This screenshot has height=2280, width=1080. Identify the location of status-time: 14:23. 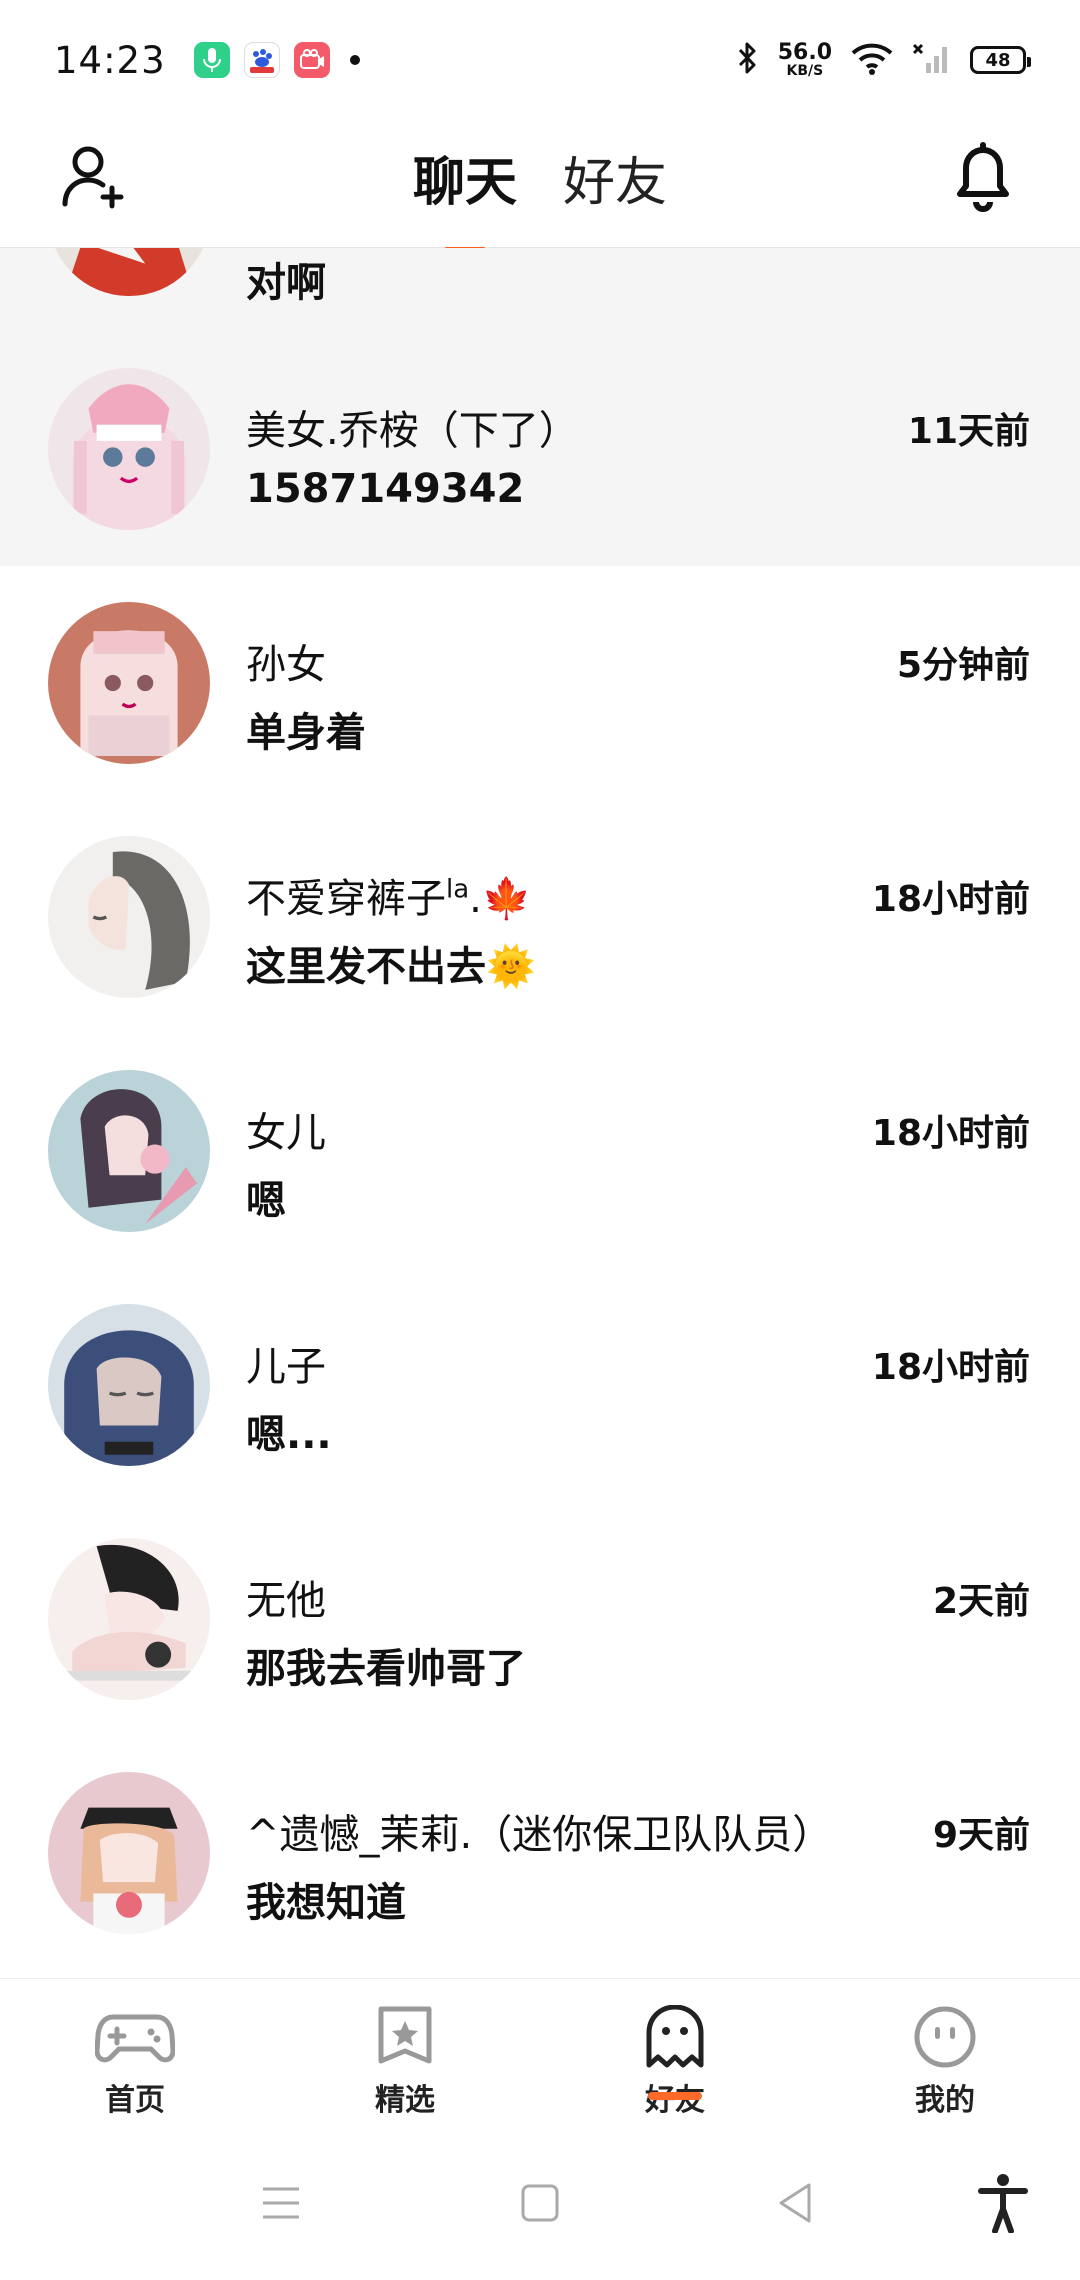
(110, 60).